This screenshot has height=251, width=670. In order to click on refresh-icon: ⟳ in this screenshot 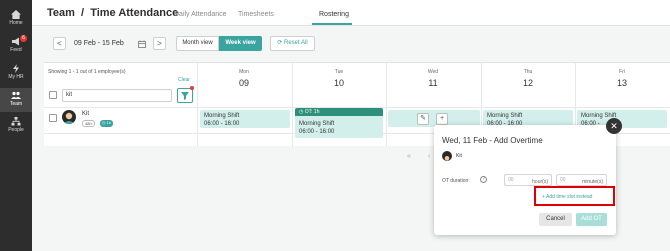, I will do `click(280, 43)`.